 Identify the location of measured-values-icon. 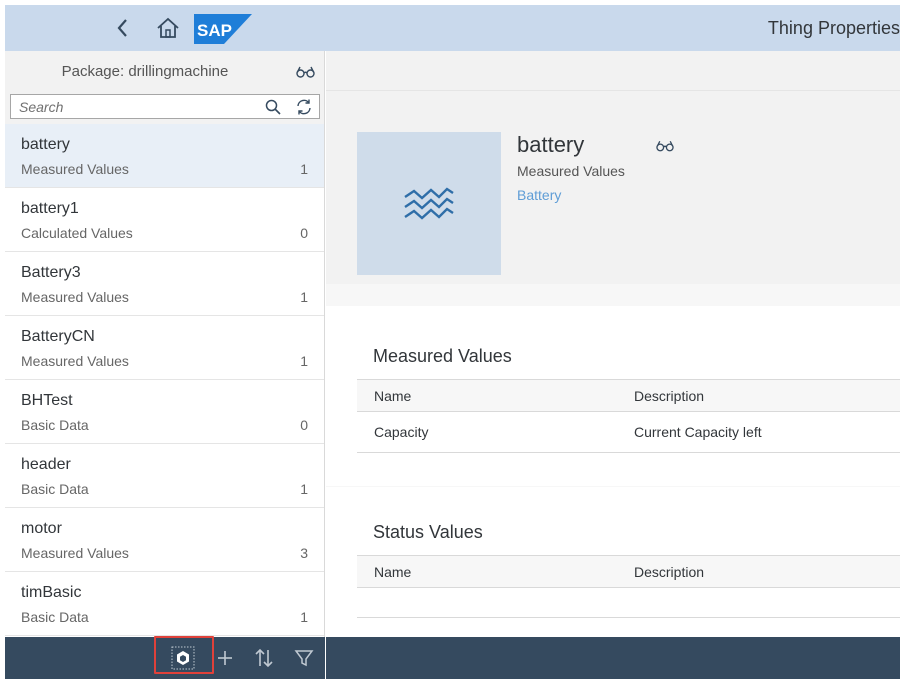
(429, 203).